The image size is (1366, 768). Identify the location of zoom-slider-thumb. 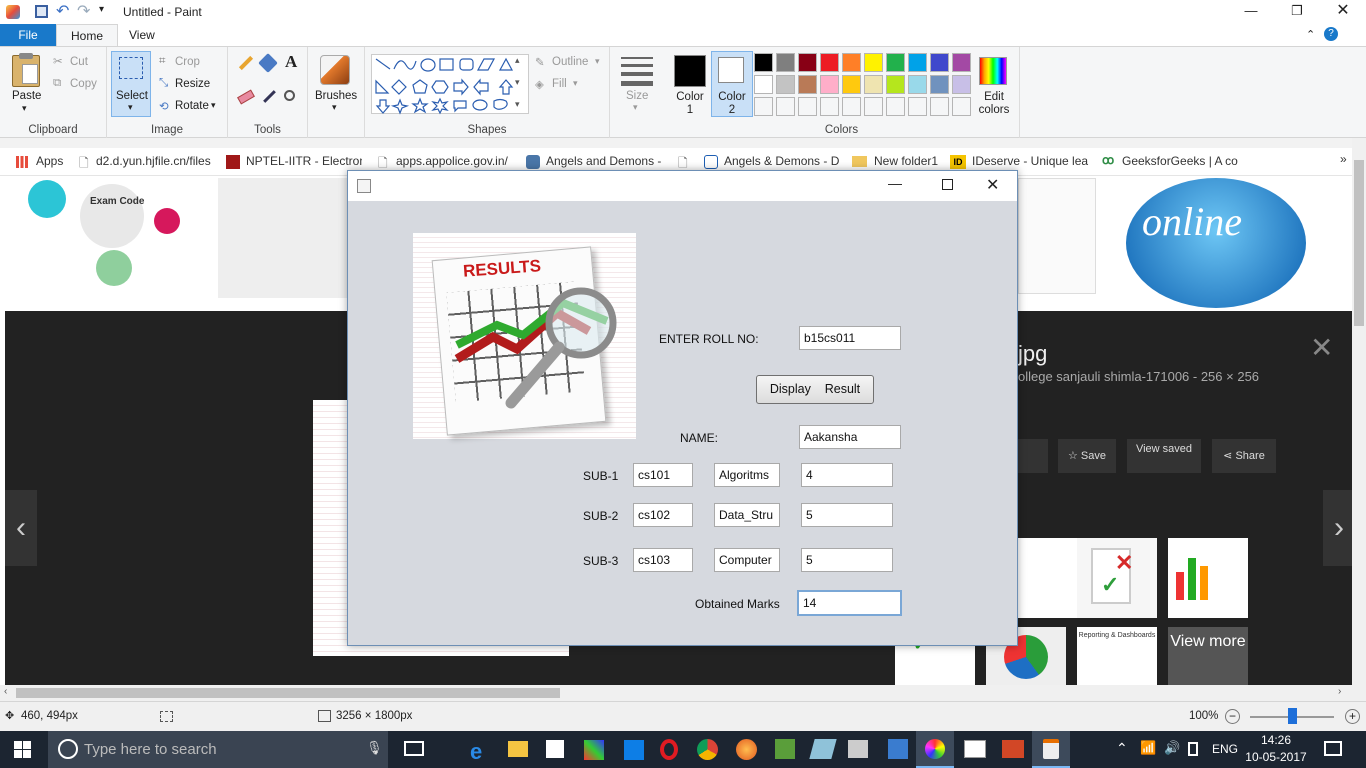
(1292, 716).